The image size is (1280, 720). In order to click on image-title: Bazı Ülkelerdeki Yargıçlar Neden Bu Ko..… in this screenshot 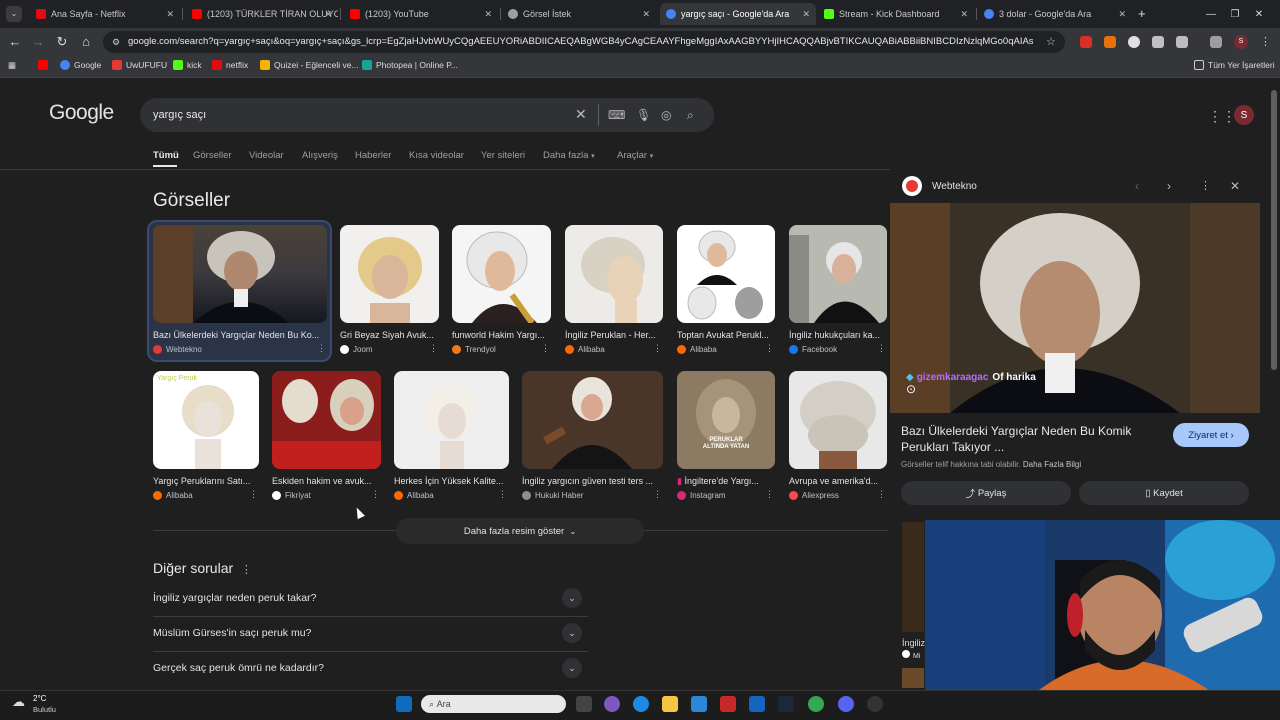, I will do `click(239, 335)`.